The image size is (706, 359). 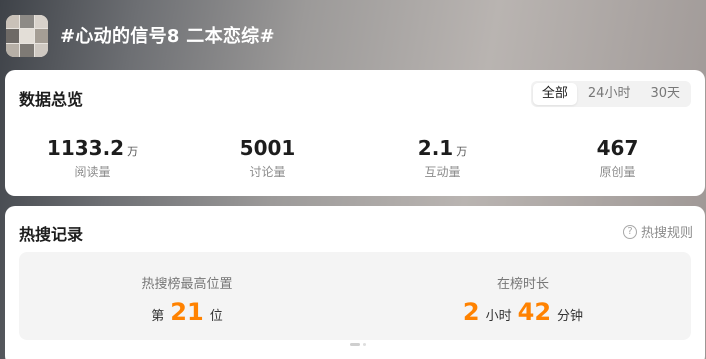 I want to click on hot-search-rules-link: ? 热搜规则, so click(x=657, y=231).